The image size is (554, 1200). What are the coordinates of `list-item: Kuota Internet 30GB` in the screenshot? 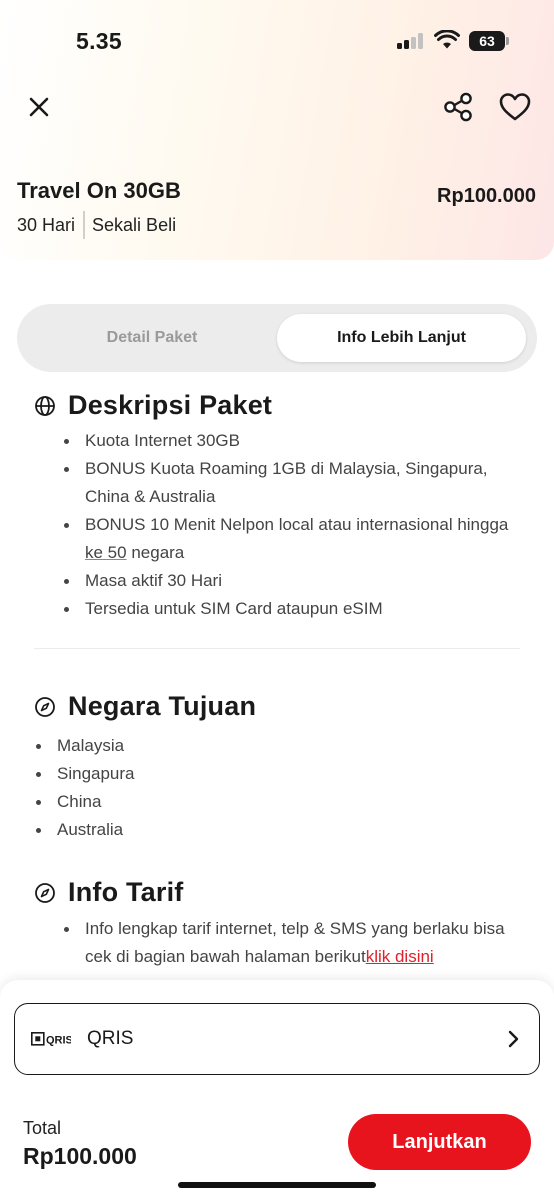 It's located at (293, 441).